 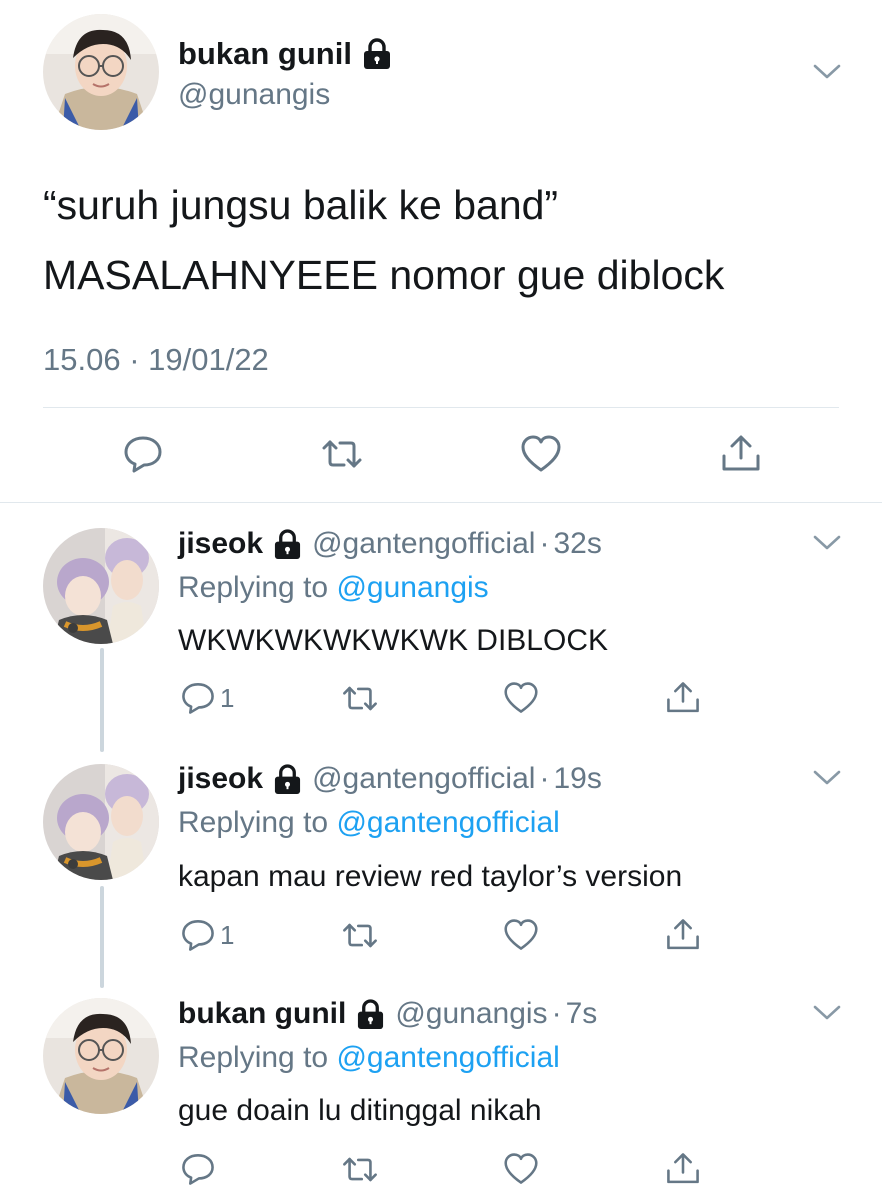 I want to click on tweet-text: WKWKWKWKWKWK DIBLOCK, so click(x=393, y=640).